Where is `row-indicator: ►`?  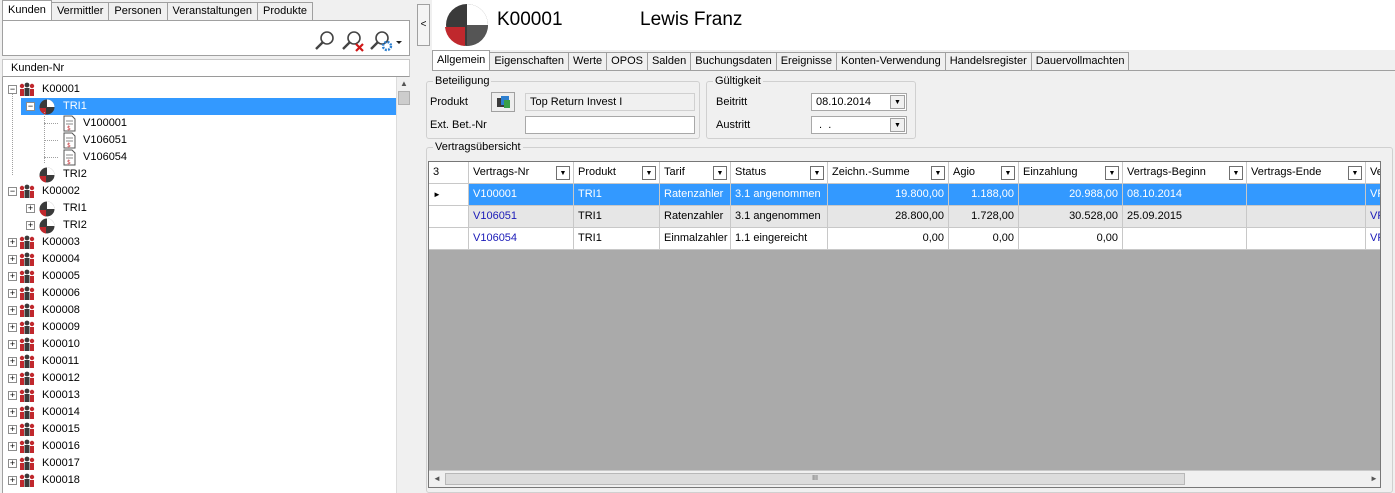
row-indicator: ► is located at coordinates (449, 195).